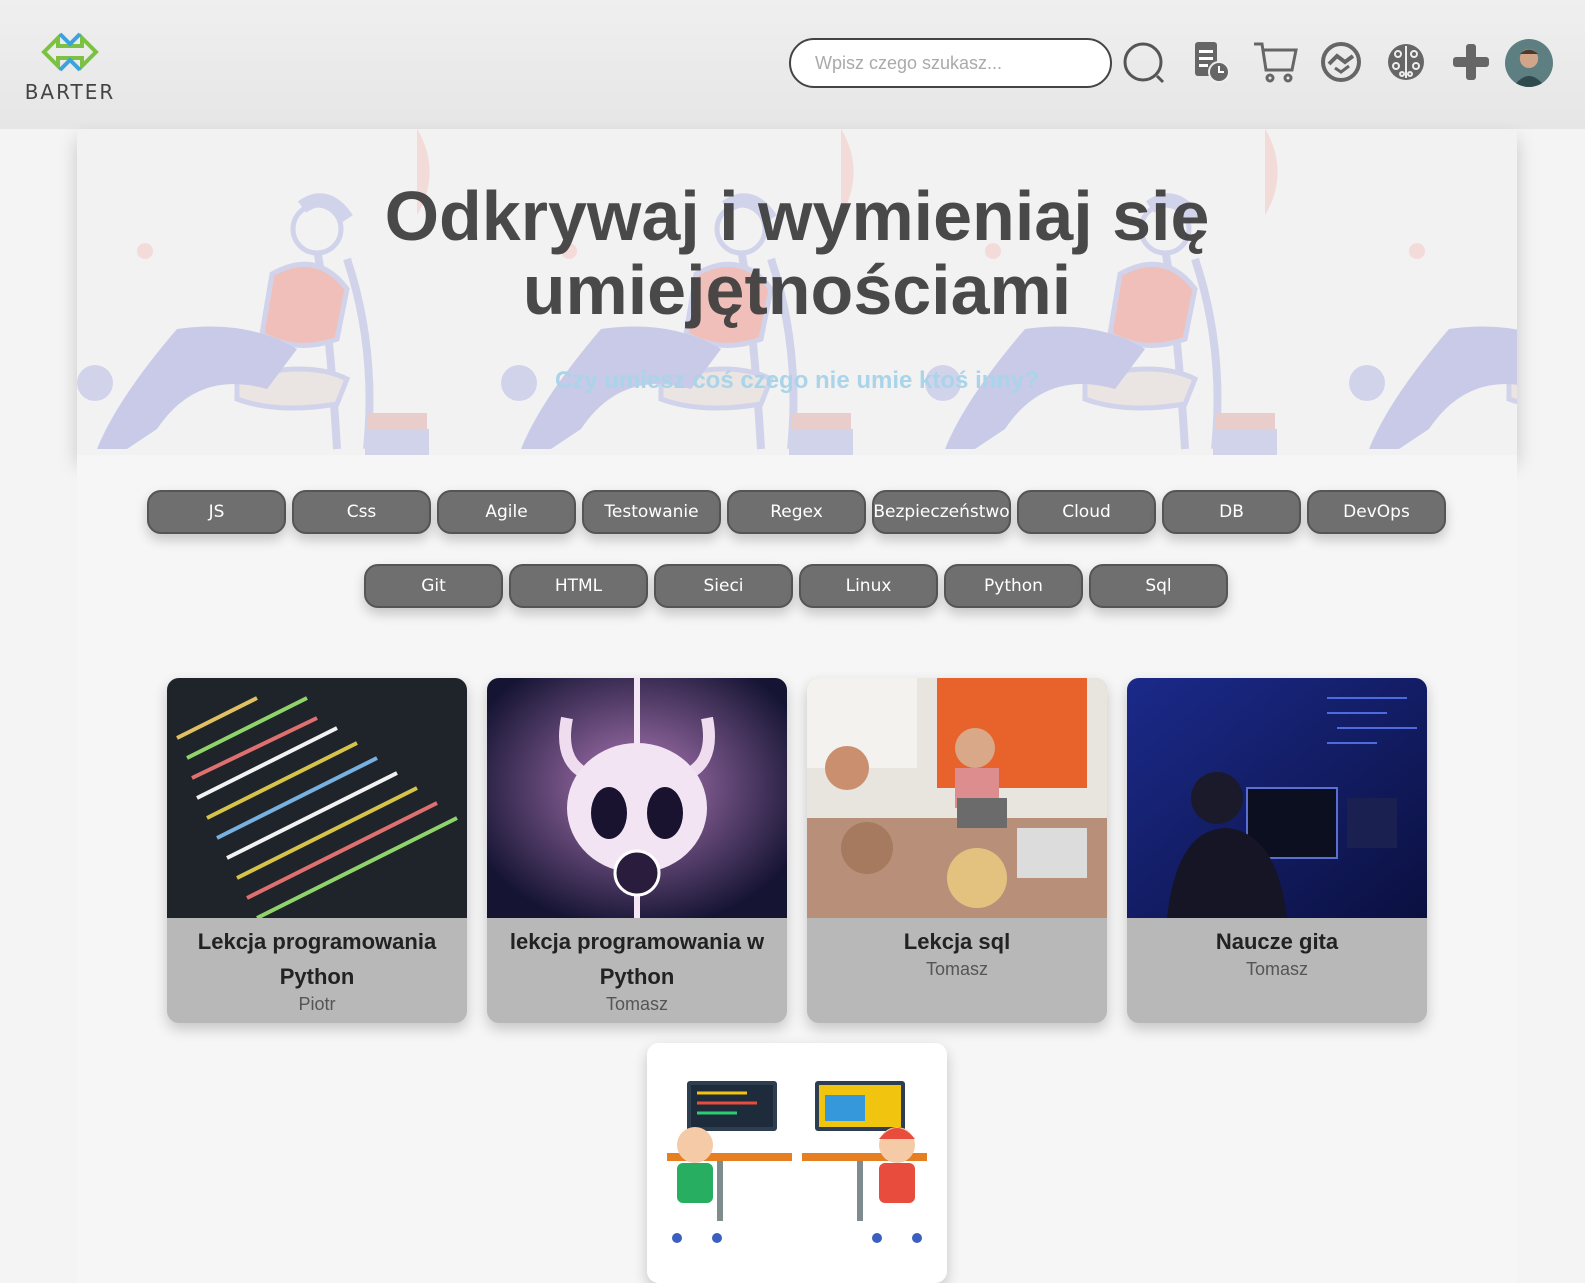 Image resolution: width=1585 pixels, height=1283 pixels. I want to click on barter-logo: BARTER, so click(70, 67).